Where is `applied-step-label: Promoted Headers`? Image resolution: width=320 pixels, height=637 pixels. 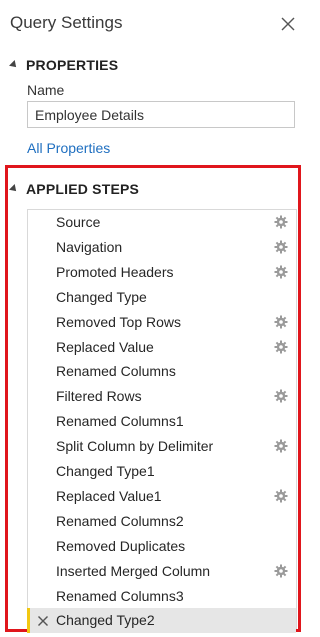
applied-step-label: Promoted Headers is located at coordinates (115, 271).